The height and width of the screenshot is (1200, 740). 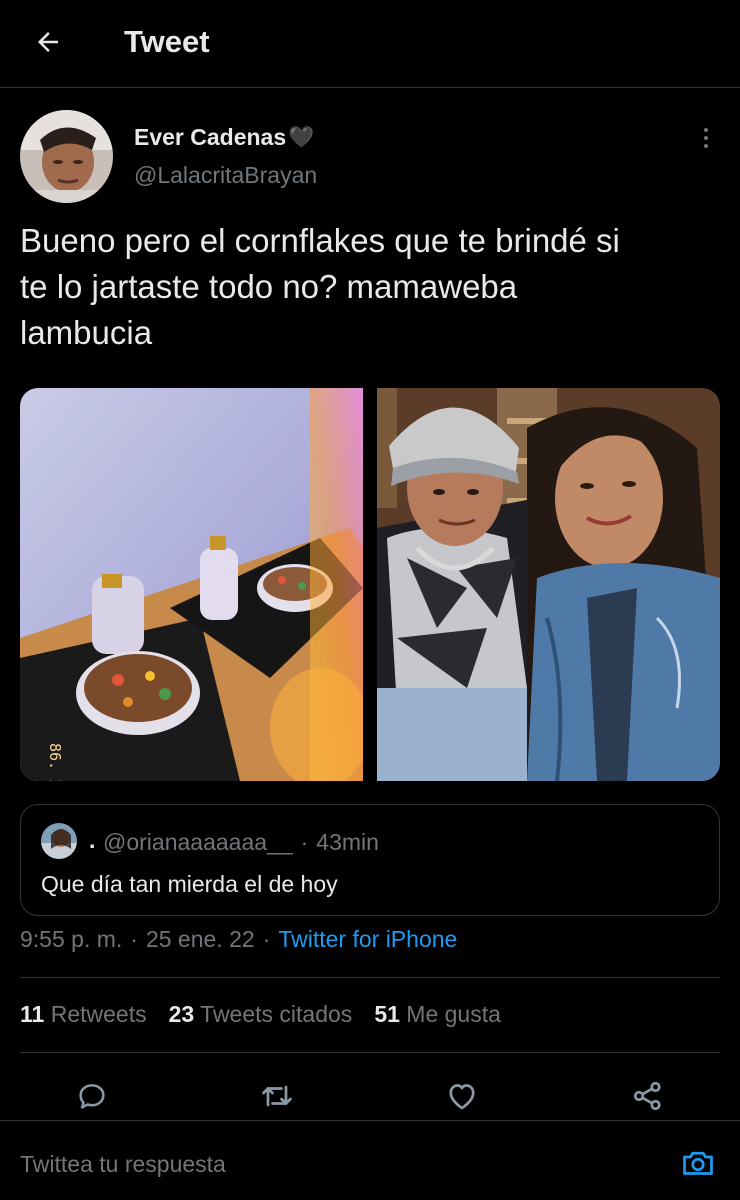 I want to click on photo-date-stamp: 86. I 52, so click(x=55, y=762).